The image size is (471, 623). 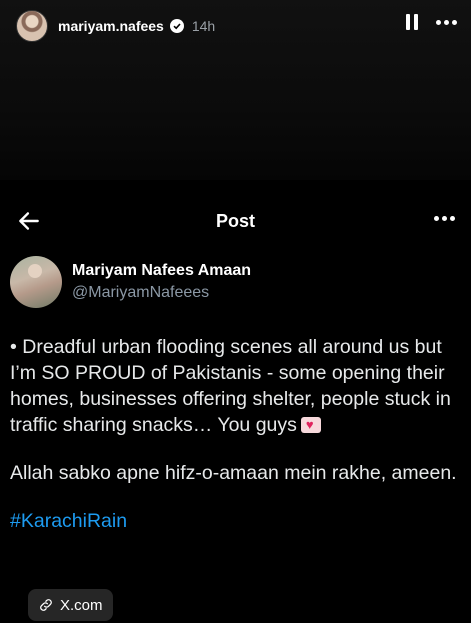 I want to click on link-label: X.com, so click(x=81, y=605).